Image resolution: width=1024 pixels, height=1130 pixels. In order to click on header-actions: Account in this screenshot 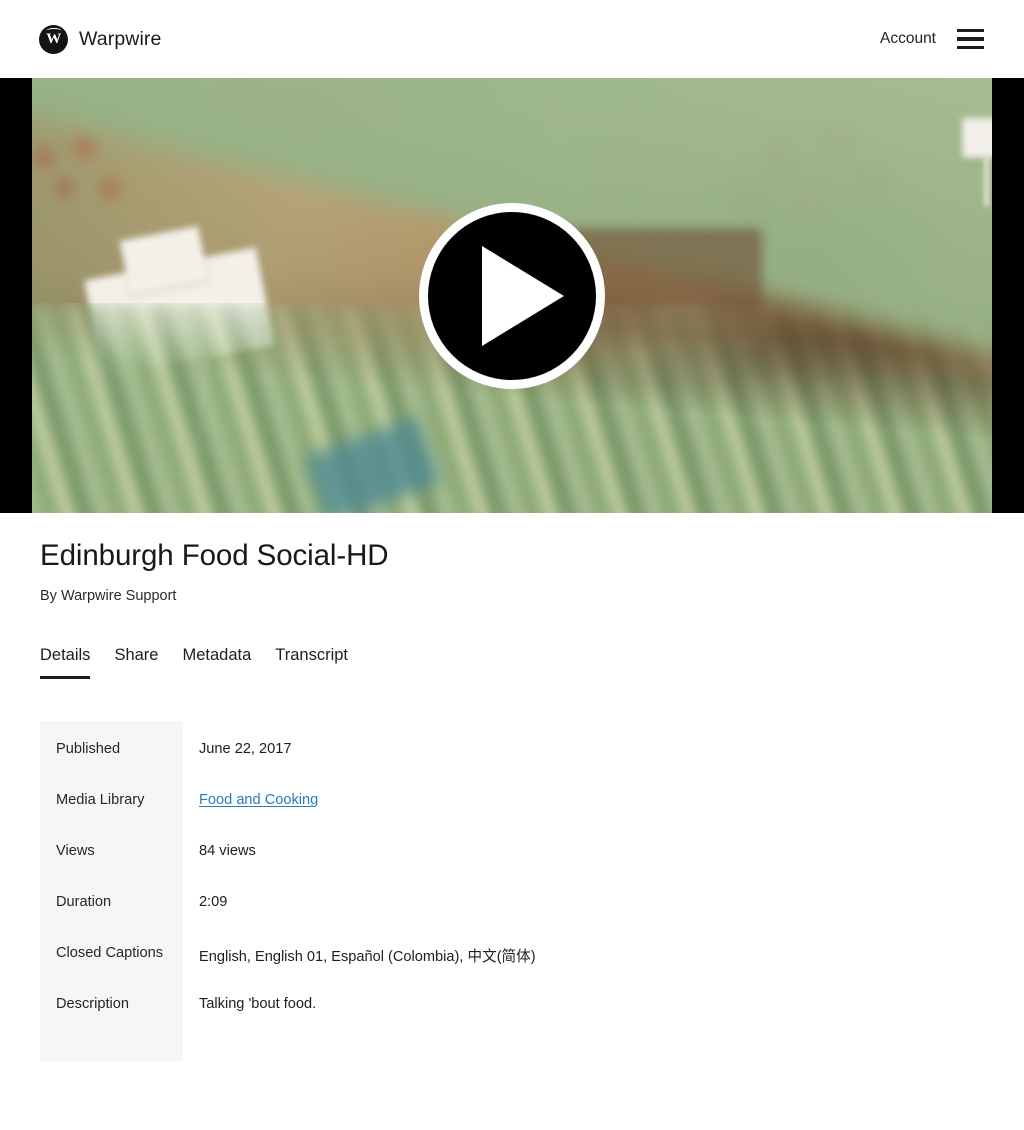, I will do `click(932, 39)`.